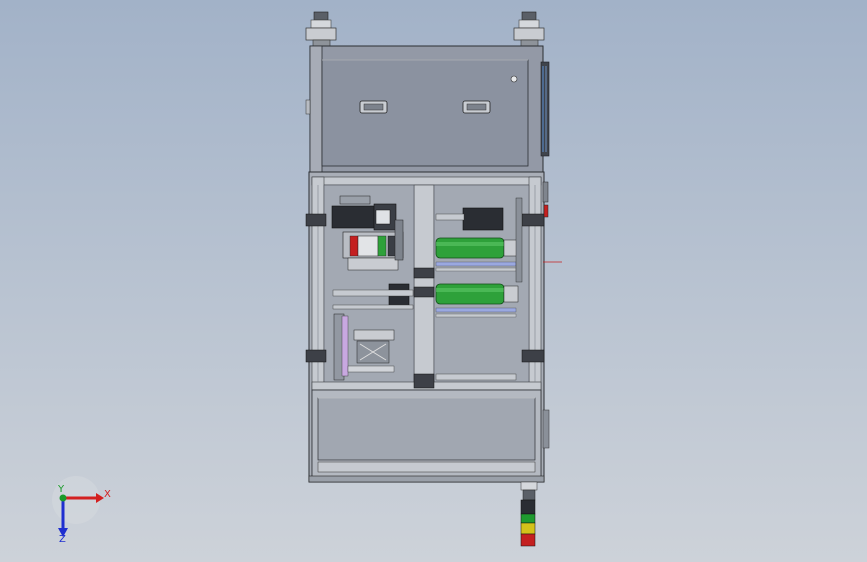 The image size is (867, 562). Describe the element at coordinates (61, 489) in the screenshot. I see `axis-label-y: Y` at that location.